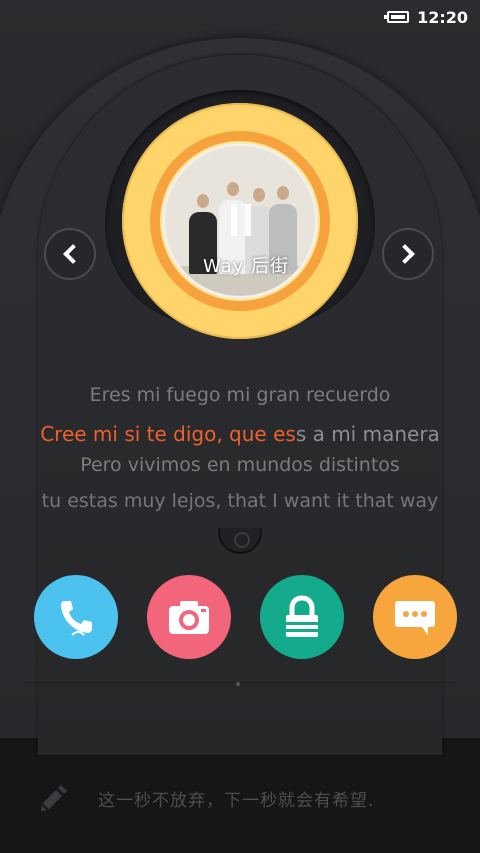 Image resolution: width=480 pixels, height=853 pixels. What do you see at coordinates (240, 17) in the screenshot?
I see `status-bar: 12:20` at bounding box center [240, 17].